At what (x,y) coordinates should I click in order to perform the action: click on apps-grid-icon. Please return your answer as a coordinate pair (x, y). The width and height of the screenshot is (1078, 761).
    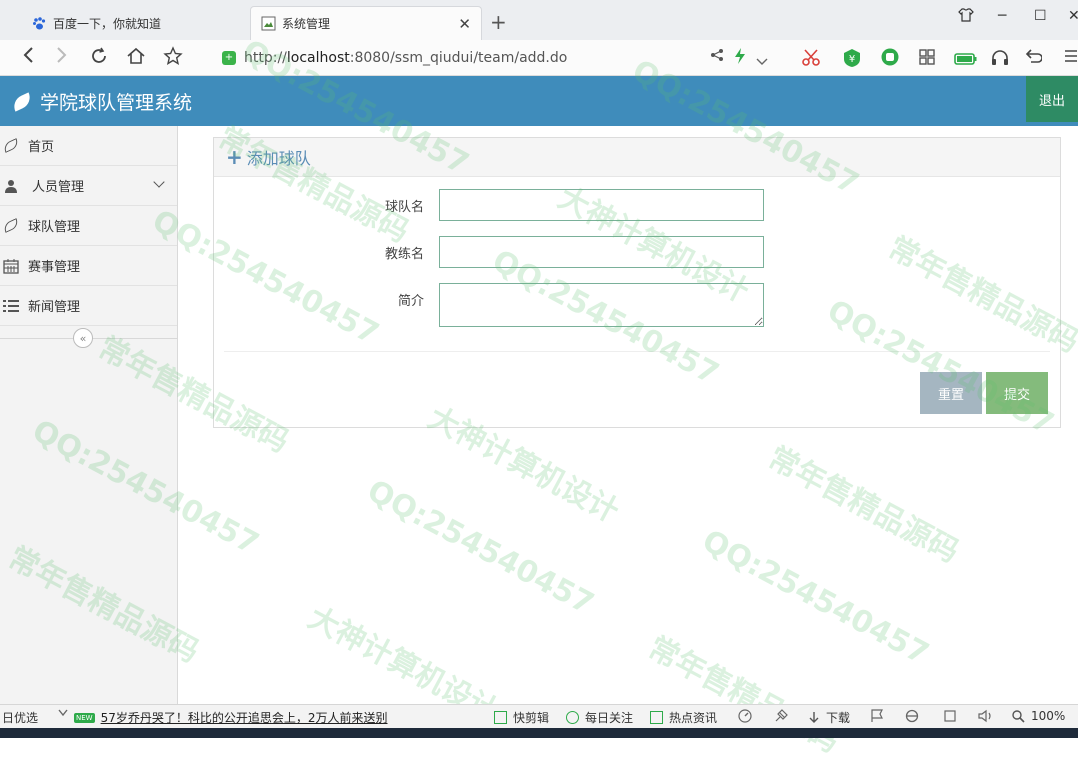
    Looking at the image, I should click on (927, 59).